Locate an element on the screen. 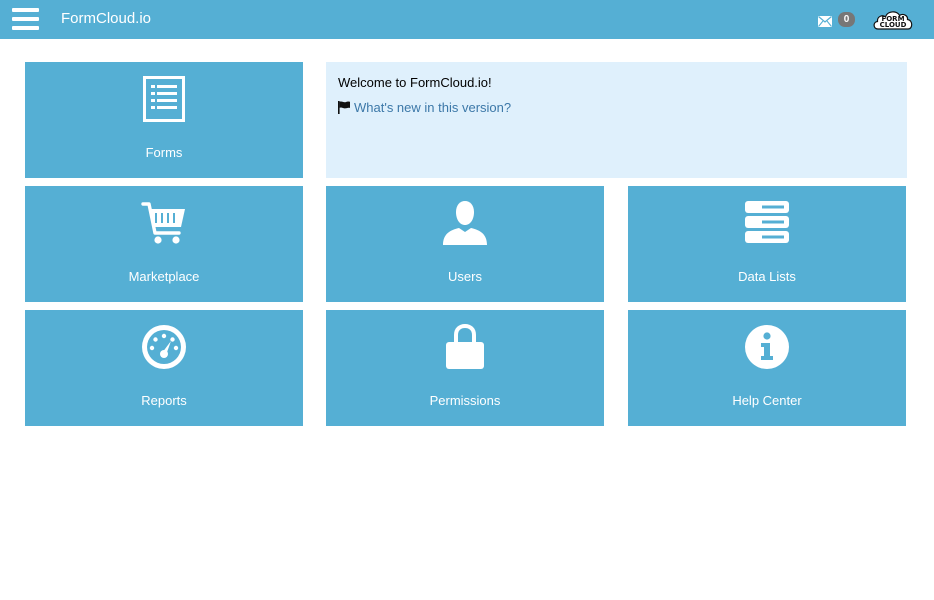 This screenshot has width=934, height=600. list-icon is located at coordinates (164, 100).